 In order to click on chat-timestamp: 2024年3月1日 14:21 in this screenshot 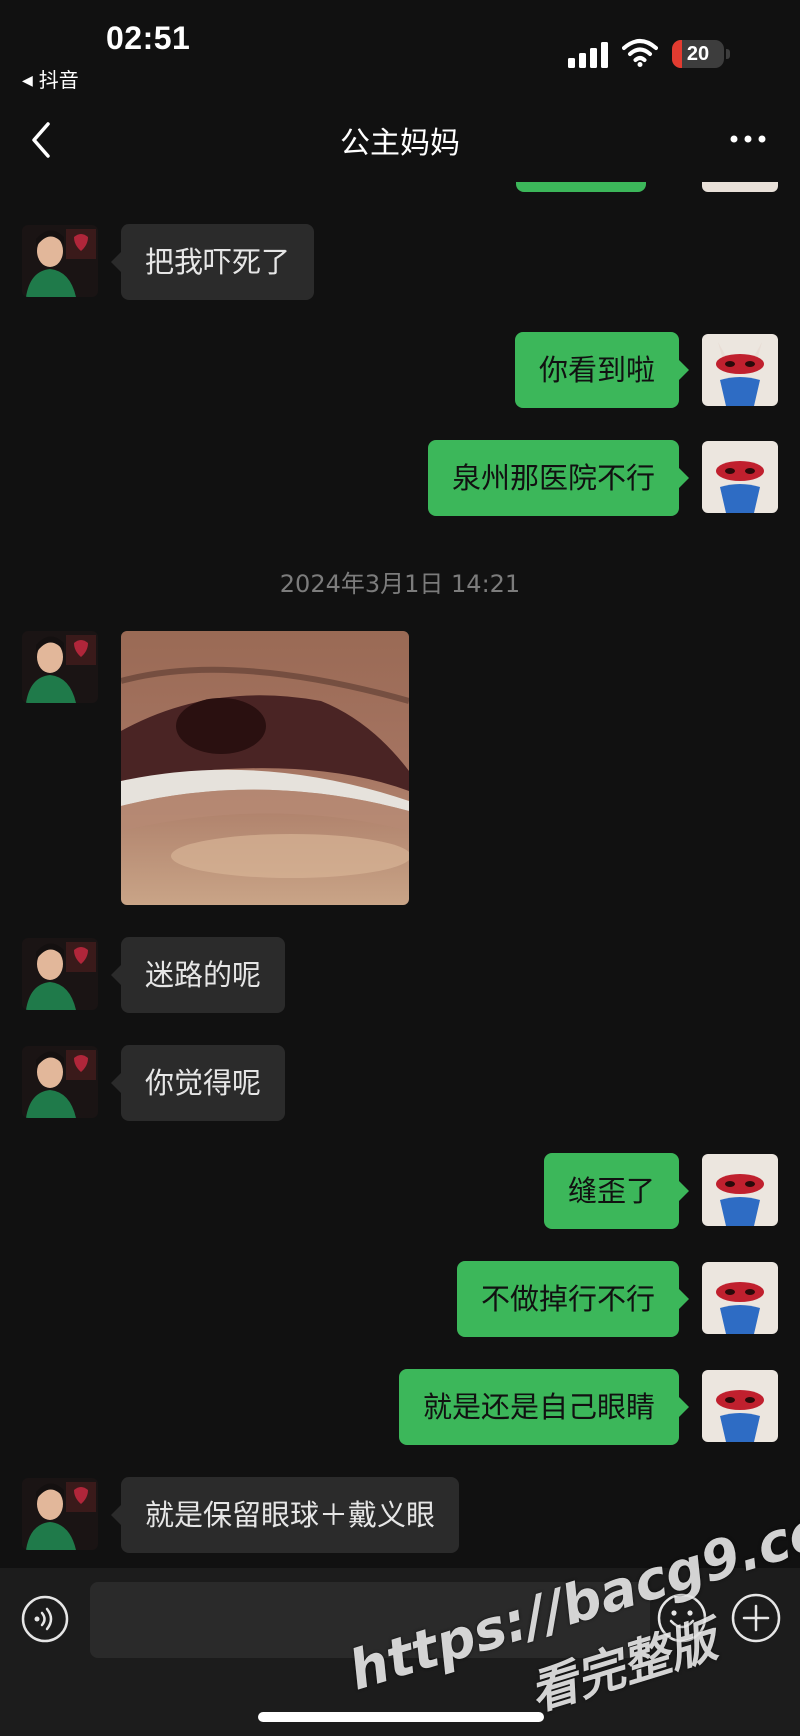, I will do `click(400, 584)`.